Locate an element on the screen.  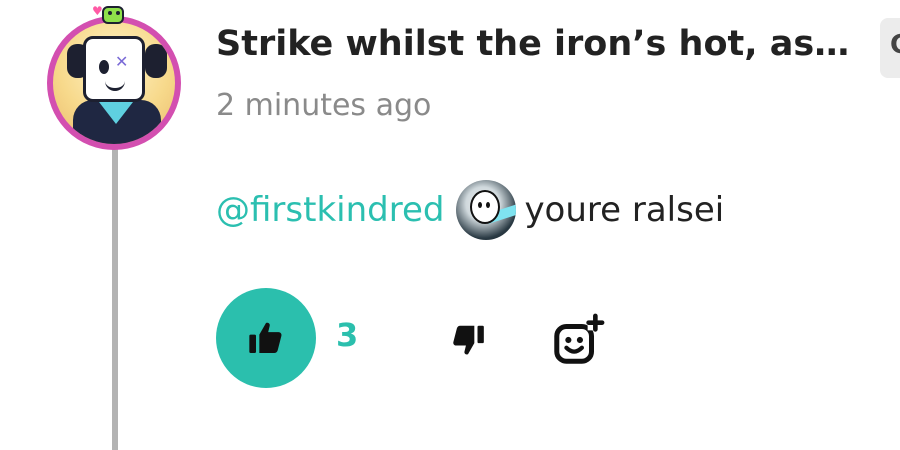
mention-avatar-image is located at coordinates (486, 210).